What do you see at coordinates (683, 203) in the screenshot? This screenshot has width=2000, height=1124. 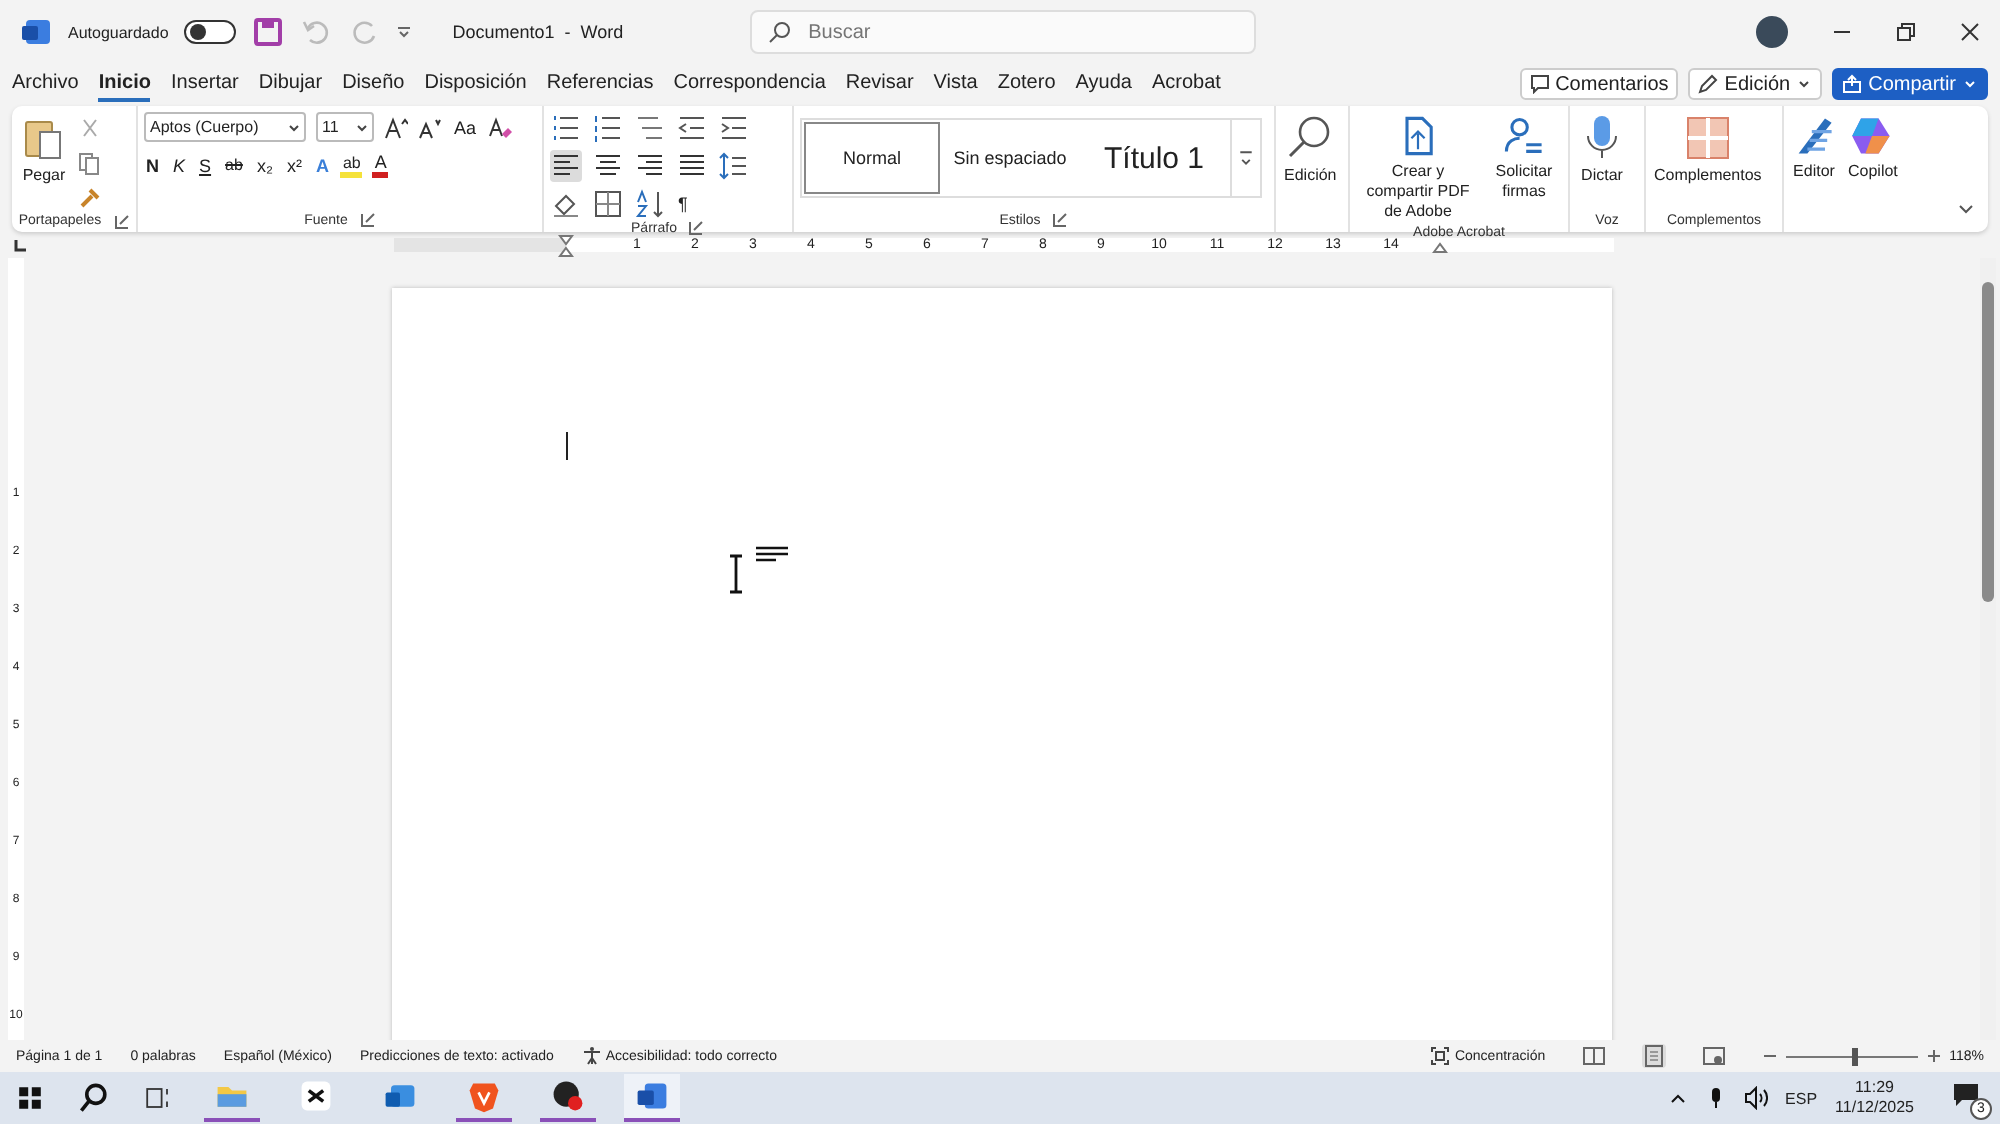 I see `show-marks-button: ¶` at bounding box center [683, 203].